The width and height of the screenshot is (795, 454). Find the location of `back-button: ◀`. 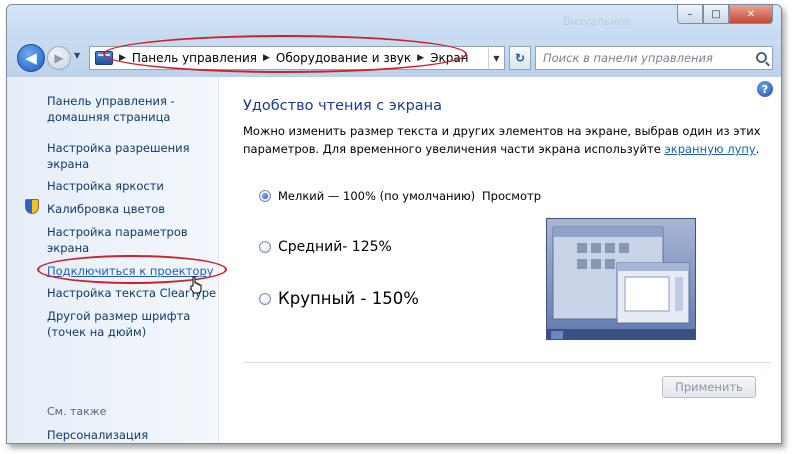

back-button: ◀ is located at coordinates (31, 58).